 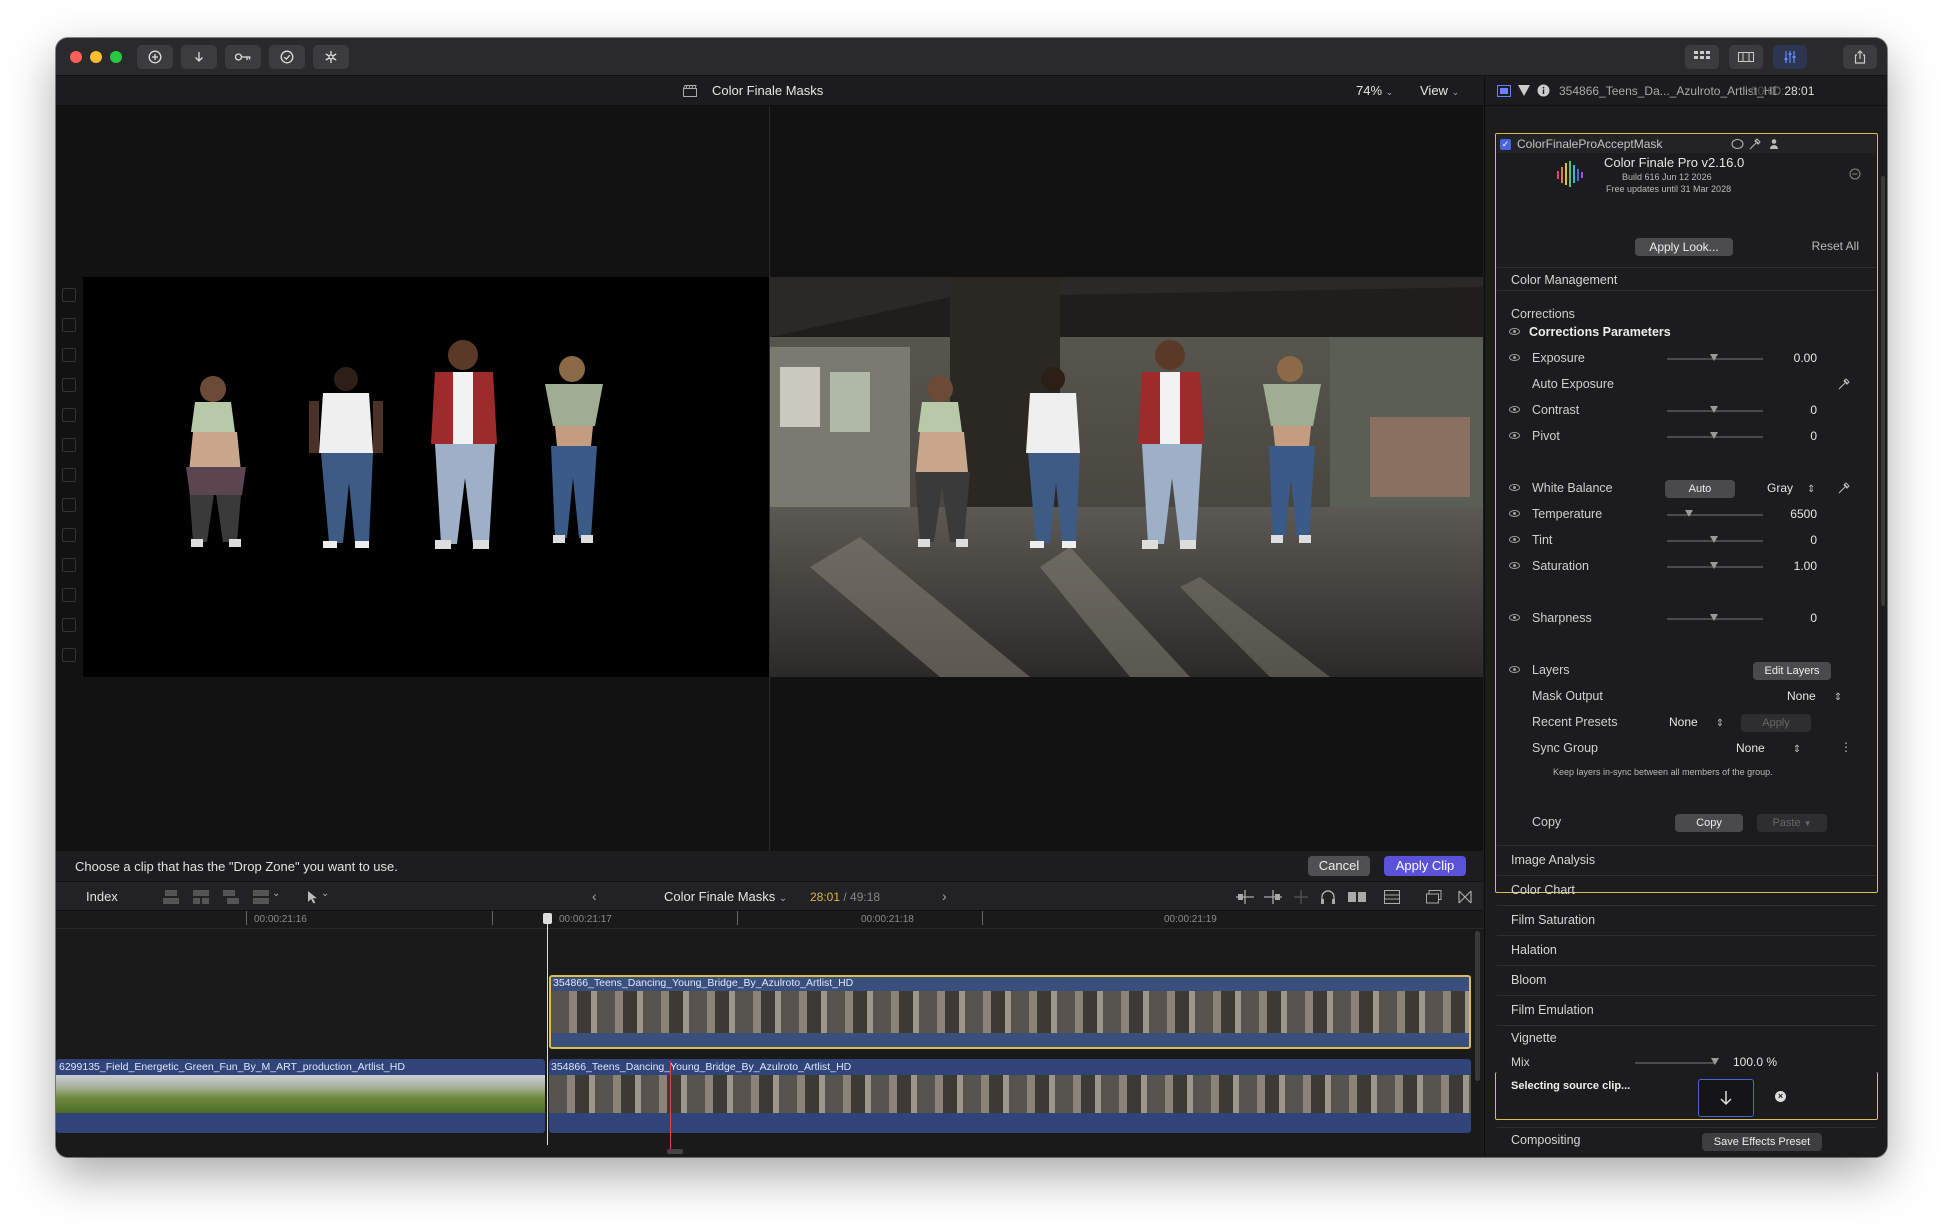 I want to click on more-icon: ⋮, so click(x=1846, y=747).